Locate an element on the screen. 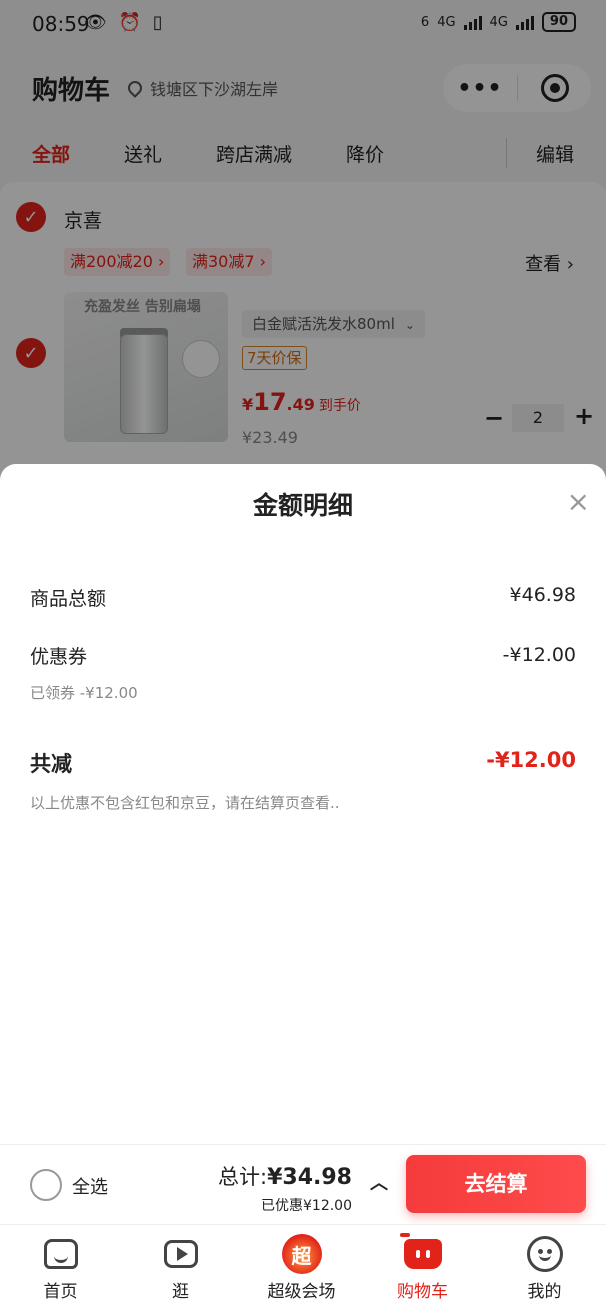 The height and width of the screenshot is (1308, 606). goods-total-value: ¥46.98 is located at coordinates (542, 595).